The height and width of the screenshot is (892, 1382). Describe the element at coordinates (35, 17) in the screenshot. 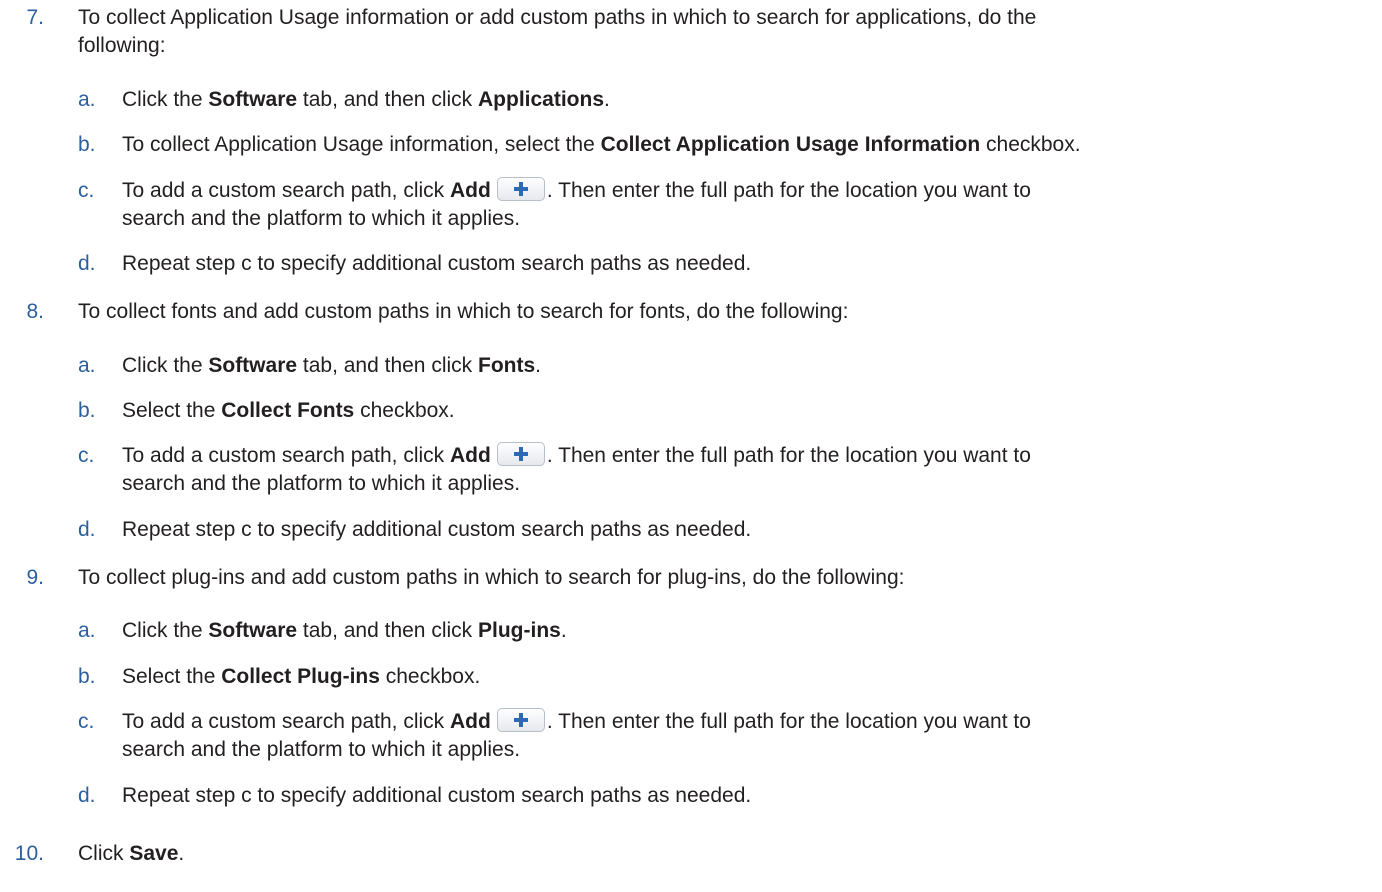

I see `step-number: 7.` at that location.